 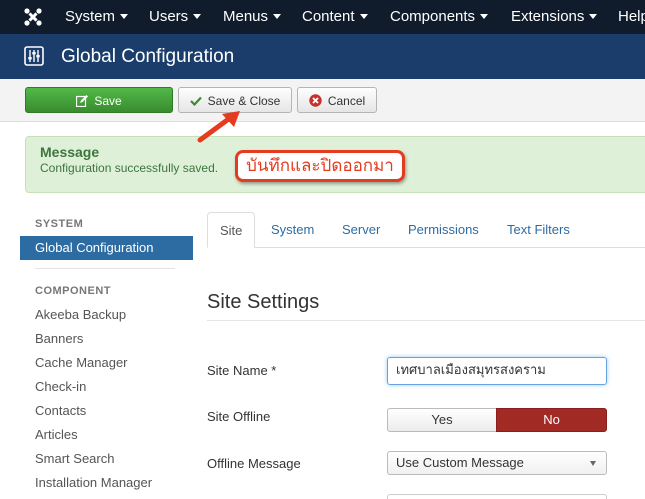 I want to click on tab-system: System, so click(x=292, y=230).